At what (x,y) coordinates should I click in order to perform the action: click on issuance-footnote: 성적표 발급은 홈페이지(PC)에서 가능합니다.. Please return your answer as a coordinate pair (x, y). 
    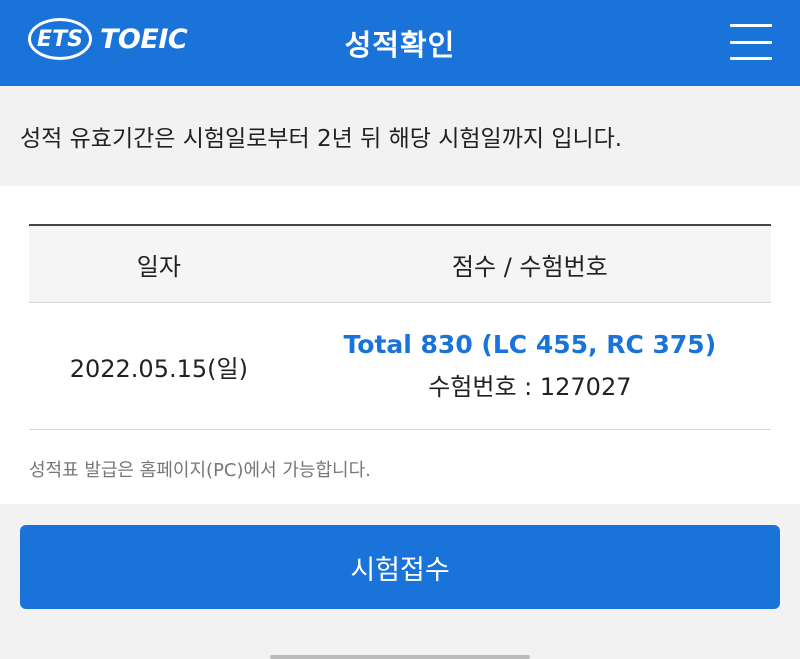
    Looking at the image, I should click on (200, 470).